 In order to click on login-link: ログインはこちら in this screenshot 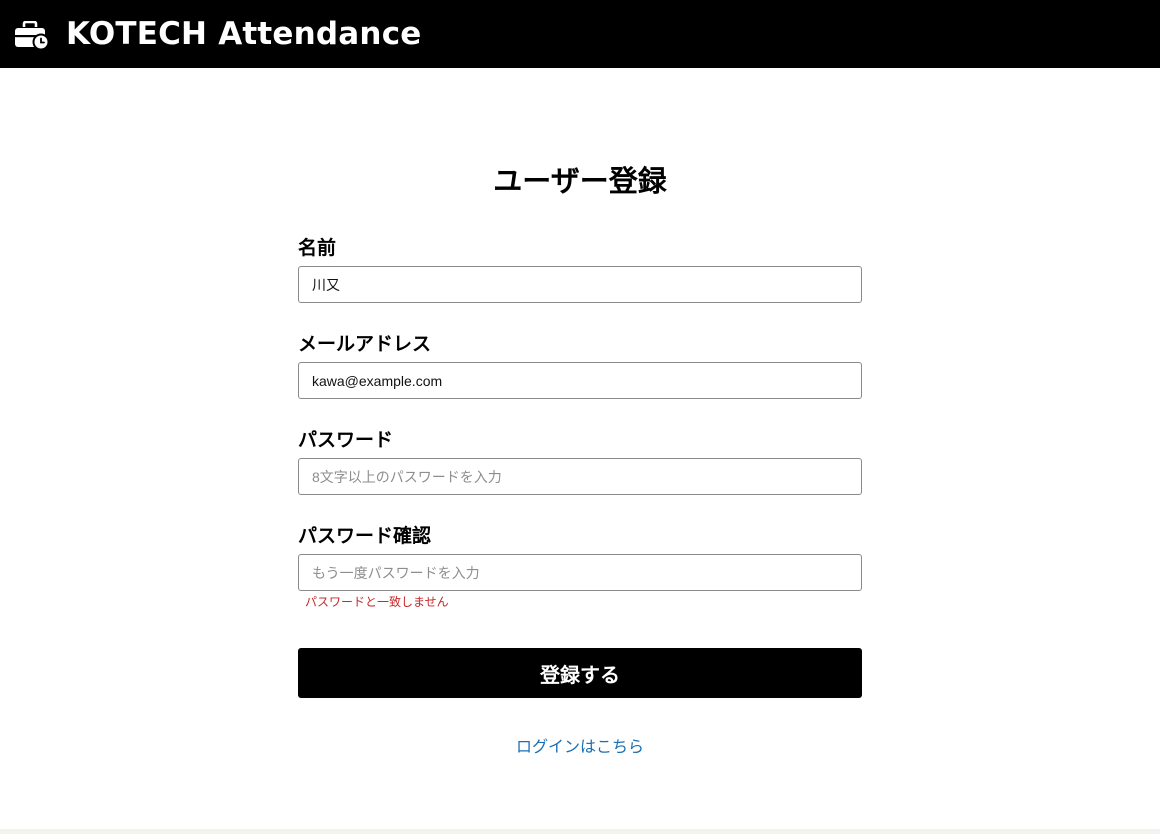, I will do `click(580, 746)`.